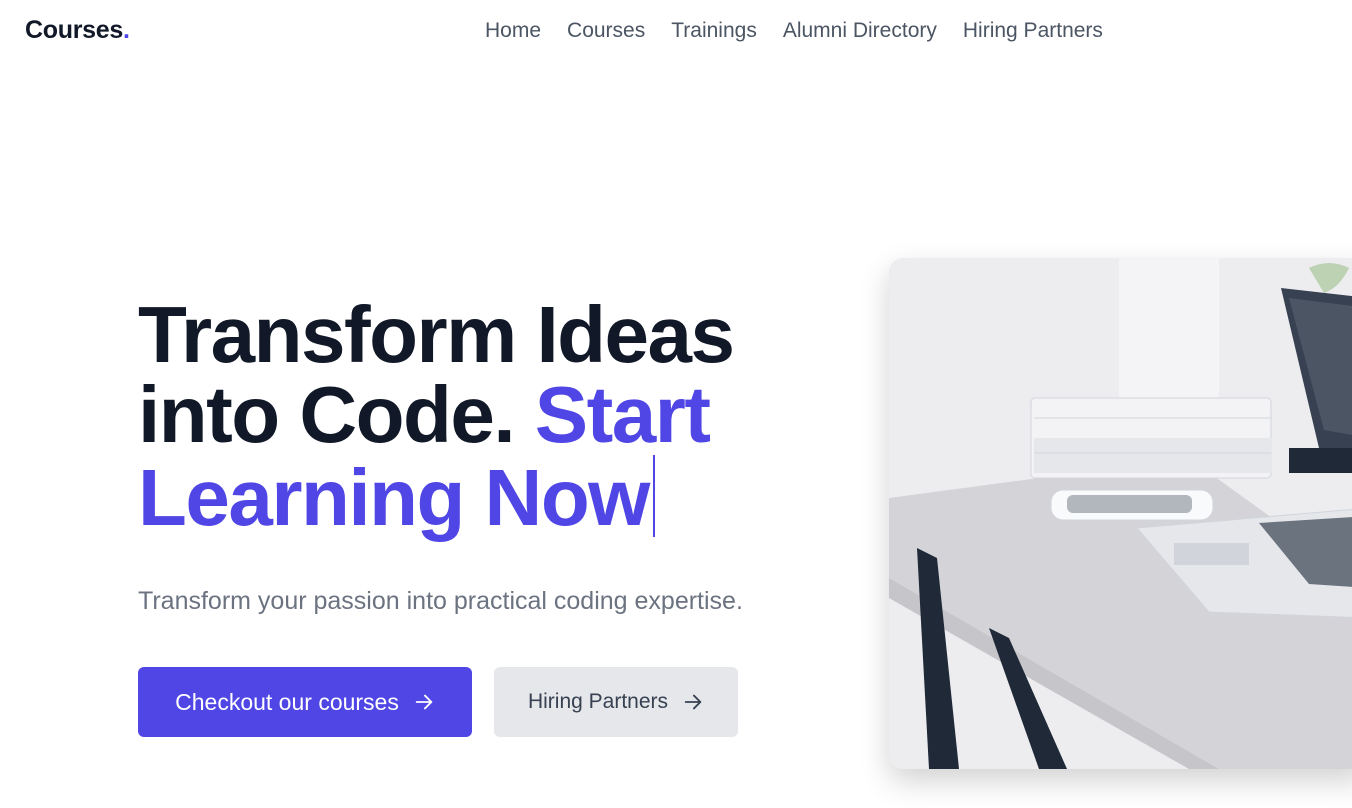 This screenshot has height=808, width=1352. I want to click on checkout-courses-label: Checkout our courses, so click(287, 701).